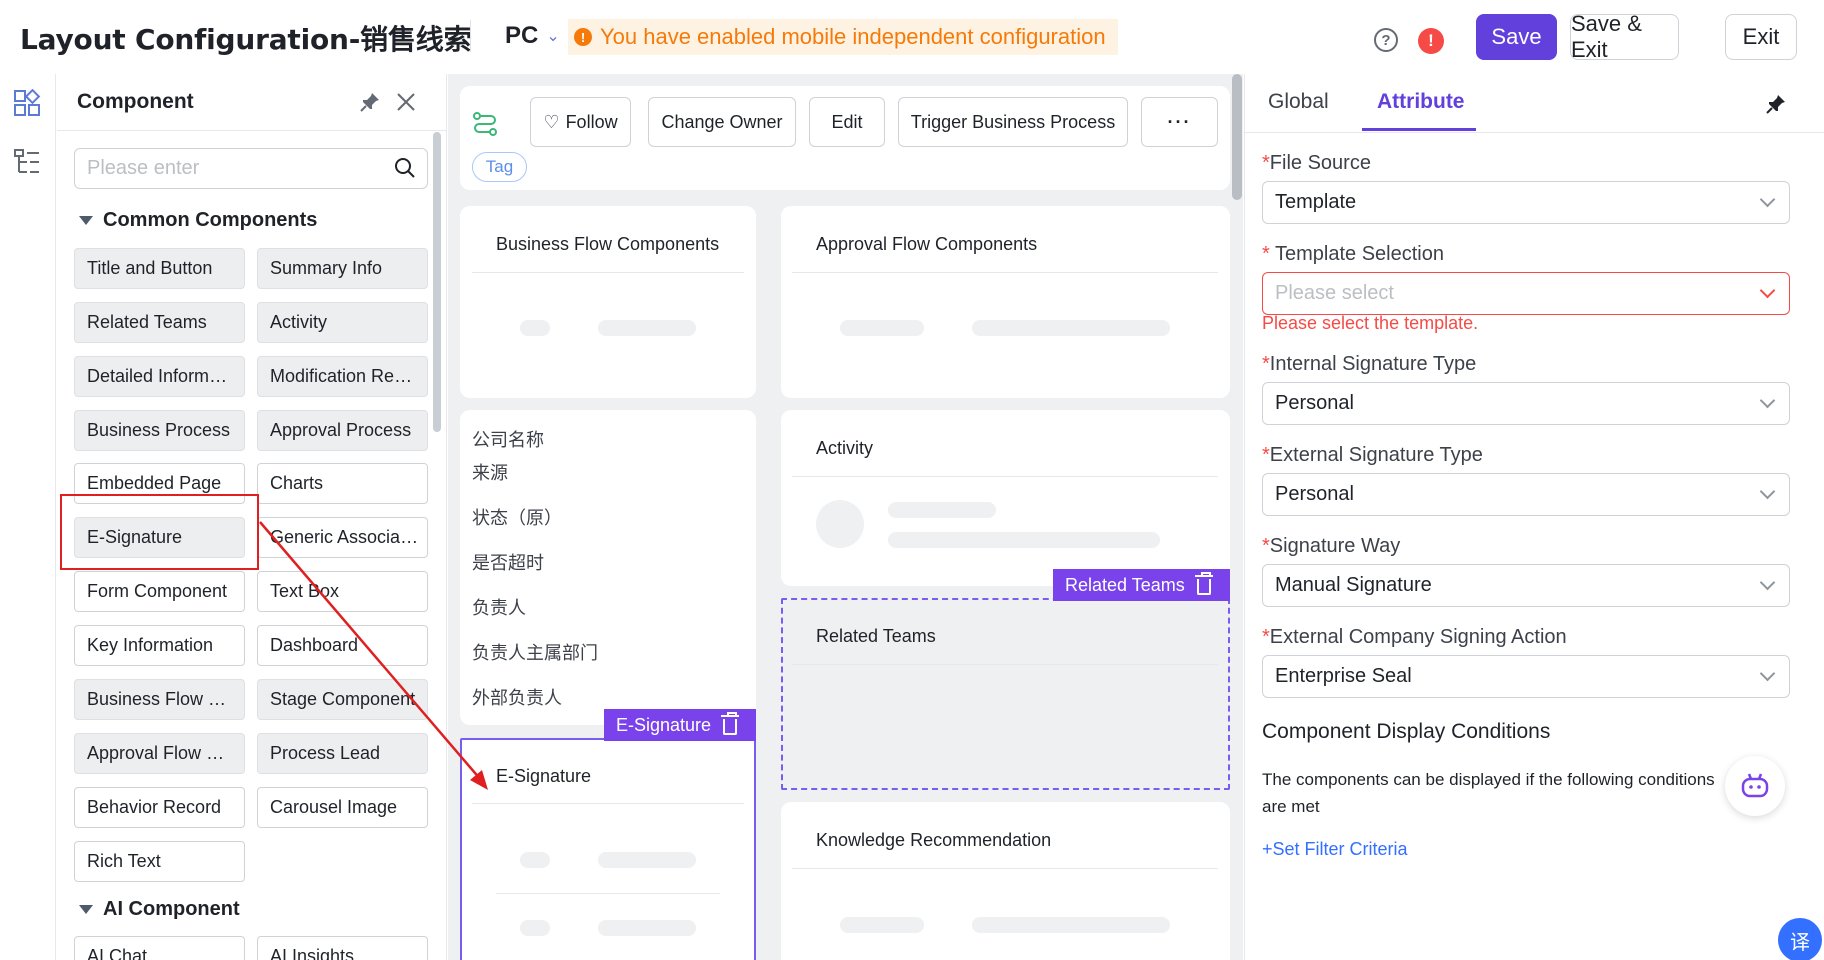 Image resolution: width=1824 pixels, height=960 pixels. What do you see at coordinates (28, 517) in the screenshot?
I see `left-rail` at bounding box center [28, 517].